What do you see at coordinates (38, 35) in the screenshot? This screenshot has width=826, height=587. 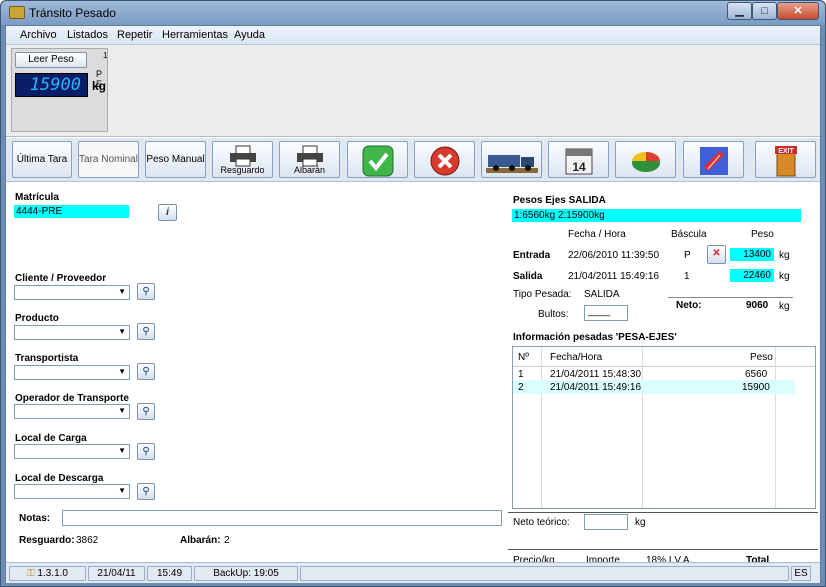 I see `menu-archivo: Archivo` at bounding box center [38, 35].